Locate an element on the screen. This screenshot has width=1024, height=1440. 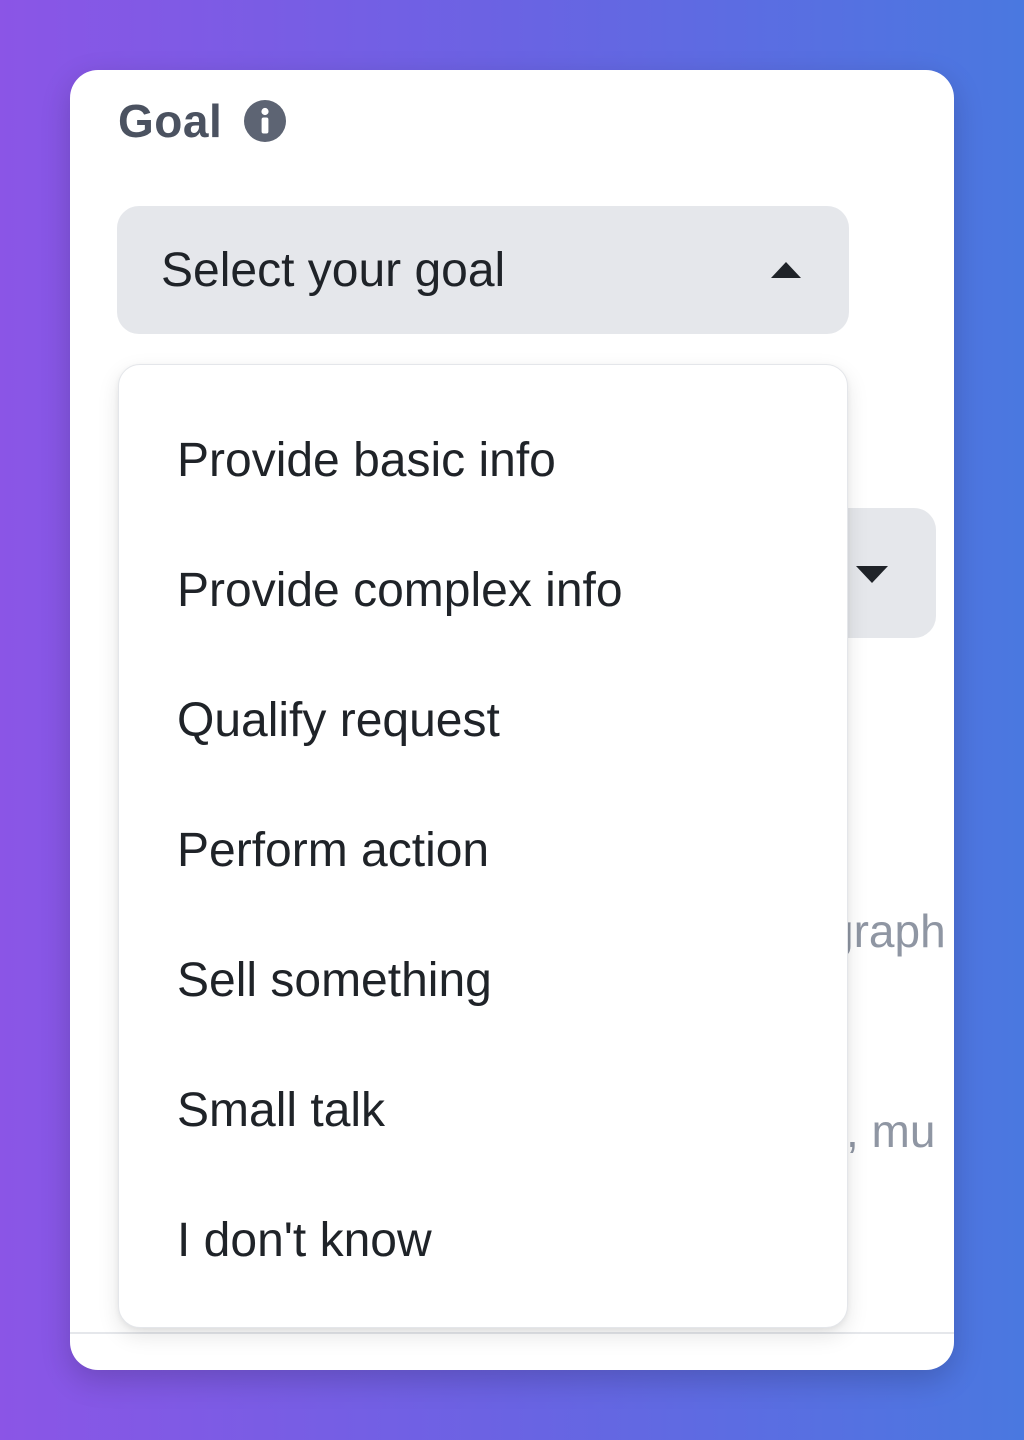
info-icon is located at coordinates (265, 121).